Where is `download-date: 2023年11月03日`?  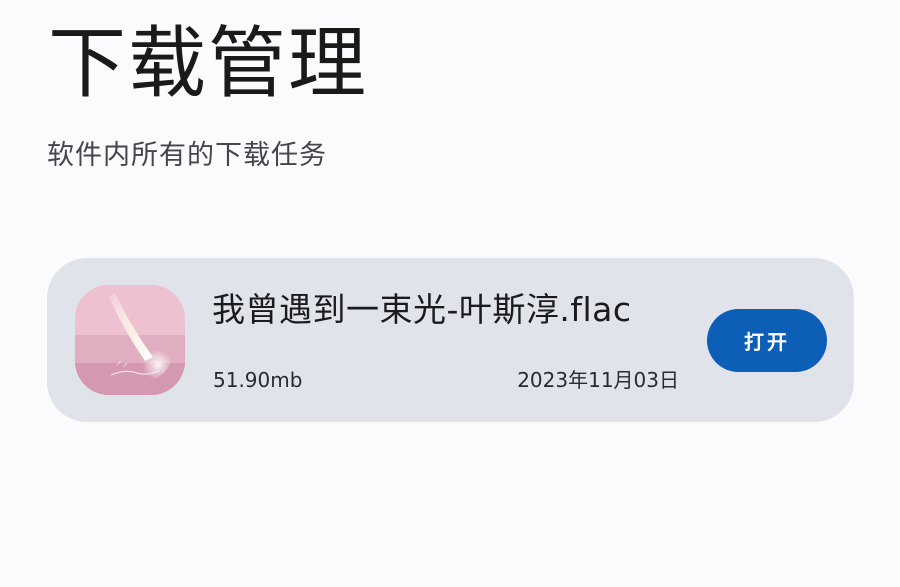 download-date: 2023年11月03日 is located at coordinates (598, 380).